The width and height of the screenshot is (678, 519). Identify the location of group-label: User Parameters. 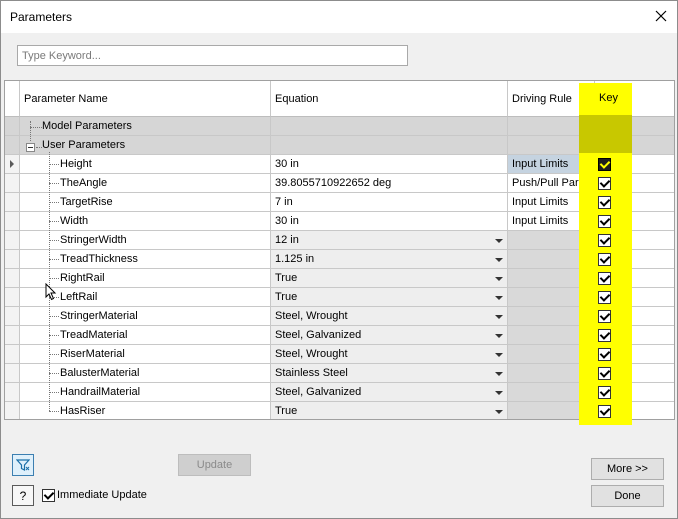
(145, 145).